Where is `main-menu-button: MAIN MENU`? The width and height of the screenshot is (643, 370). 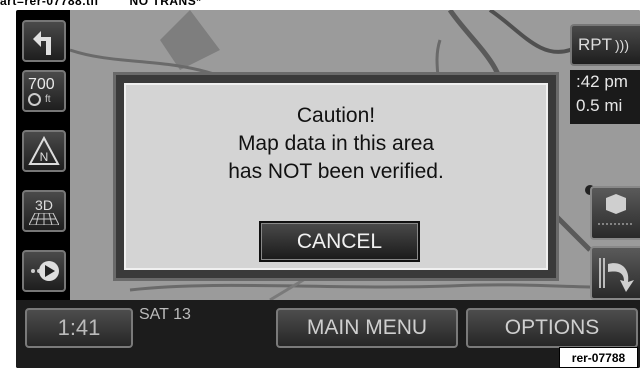
main-menu-button: MAIN MENU is located at coordinates (367, 328).